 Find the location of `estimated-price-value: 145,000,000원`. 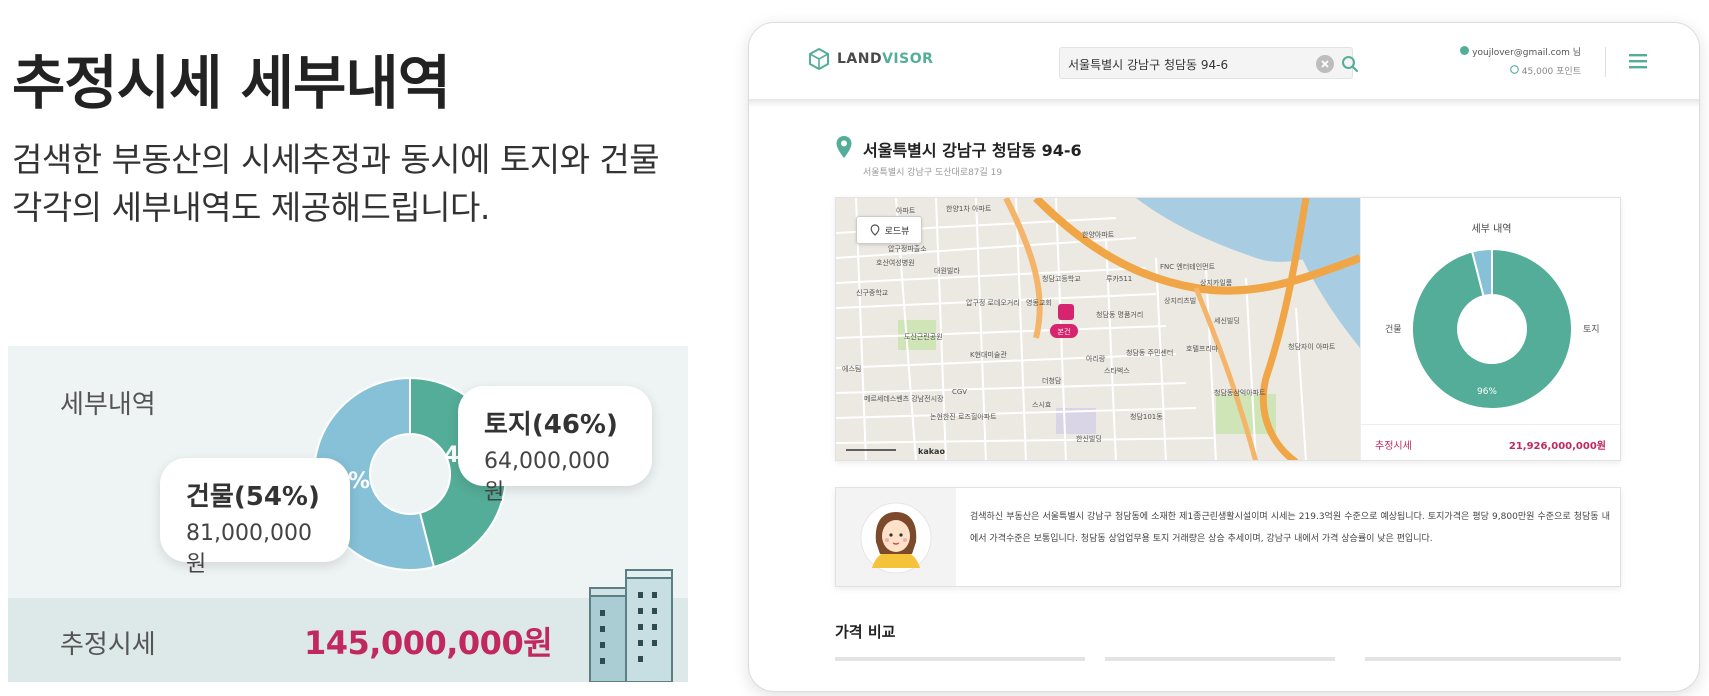

estimated-price-value: 145,000,000원 is located at coordinates (428, 643).